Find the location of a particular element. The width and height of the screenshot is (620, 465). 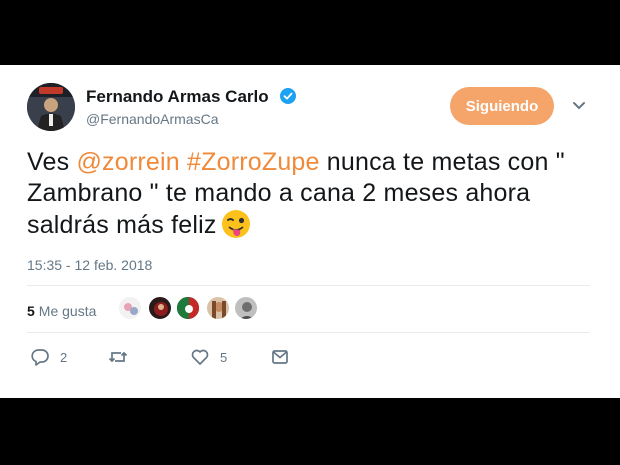

author-display-name: Fernando Armas Carlo is located at coordinates (177, 97).